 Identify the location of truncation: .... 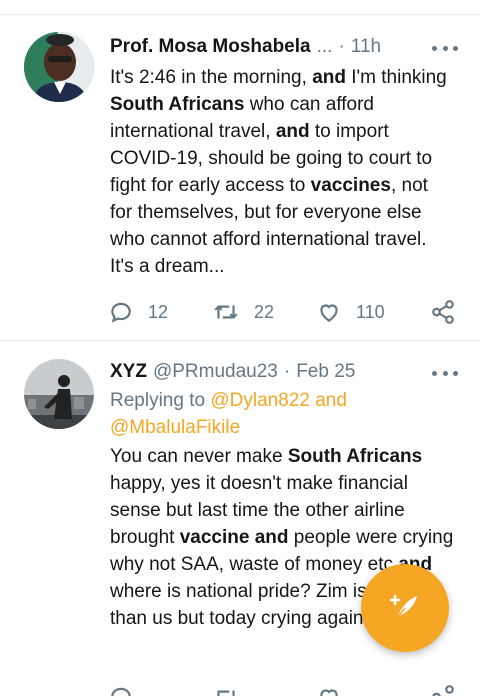
(324, 46).